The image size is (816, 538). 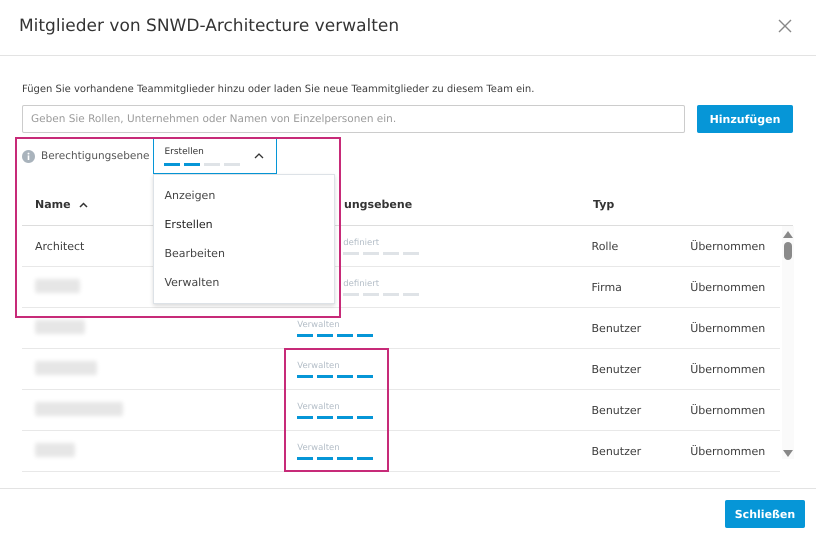 I want to click on chevron-up-icon, so click(x=259, y=156).